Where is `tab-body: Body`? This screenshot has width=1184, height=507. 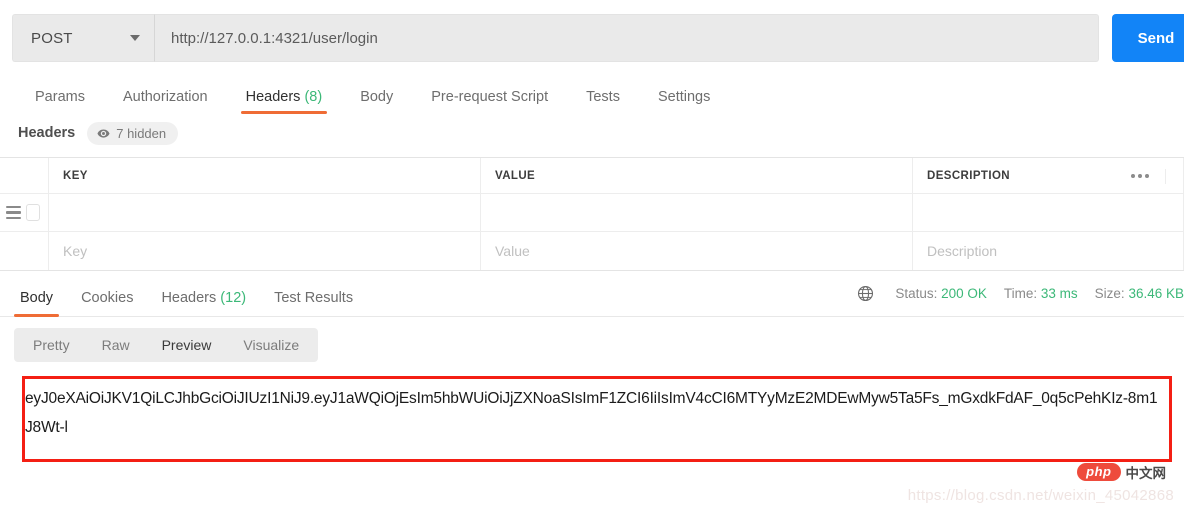 tab-body: Body is located at coordinates (376, 101).